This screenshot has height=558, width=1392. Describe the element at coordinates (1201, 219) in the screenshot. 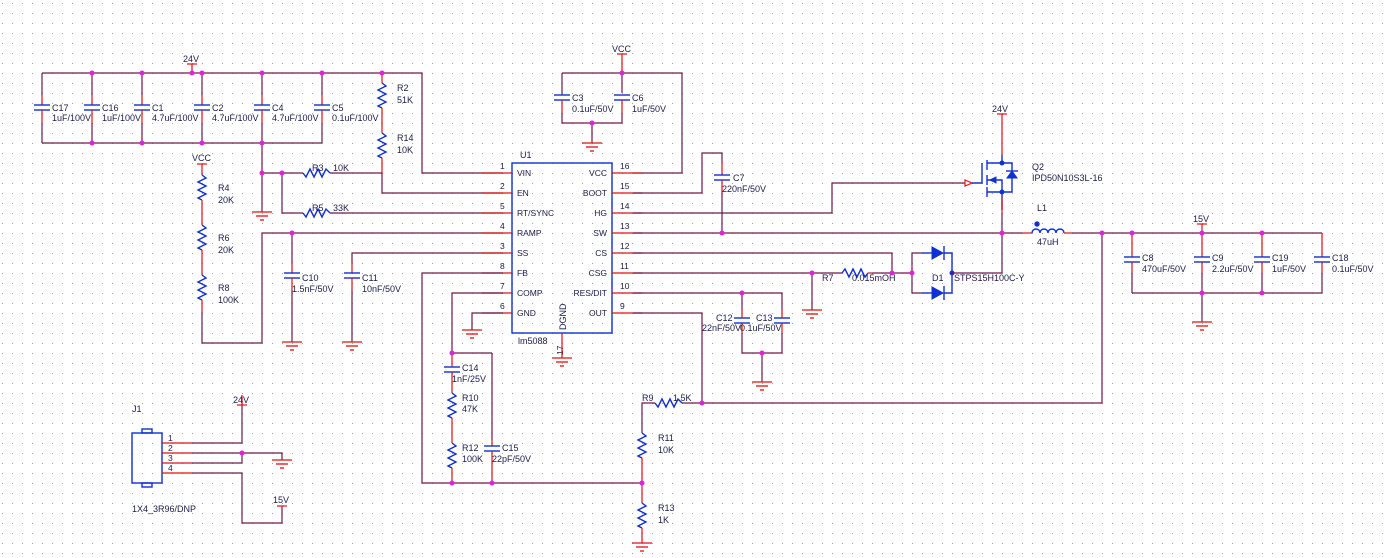

I see `power-label-15v-out: 15V` at that location.